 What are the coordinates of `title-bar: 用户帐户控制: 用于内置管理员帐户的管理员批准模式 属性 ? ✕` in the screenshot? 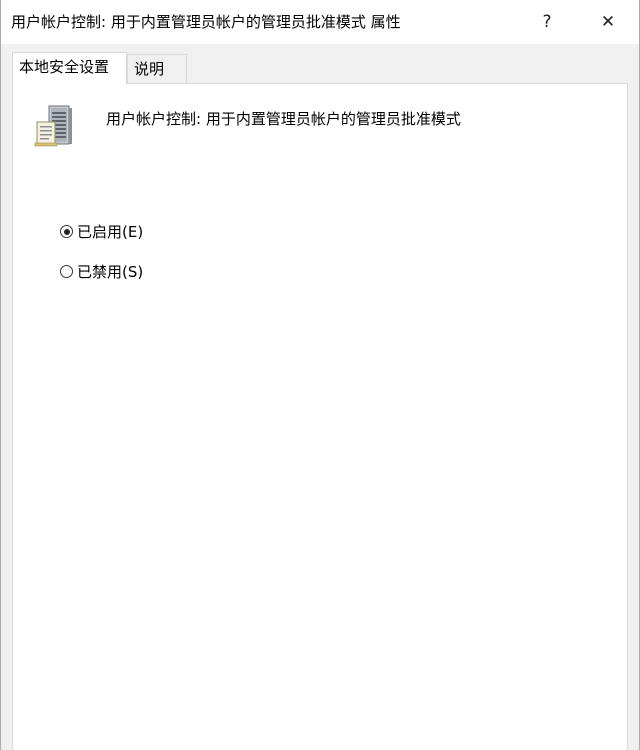 It's located at (320, 22).